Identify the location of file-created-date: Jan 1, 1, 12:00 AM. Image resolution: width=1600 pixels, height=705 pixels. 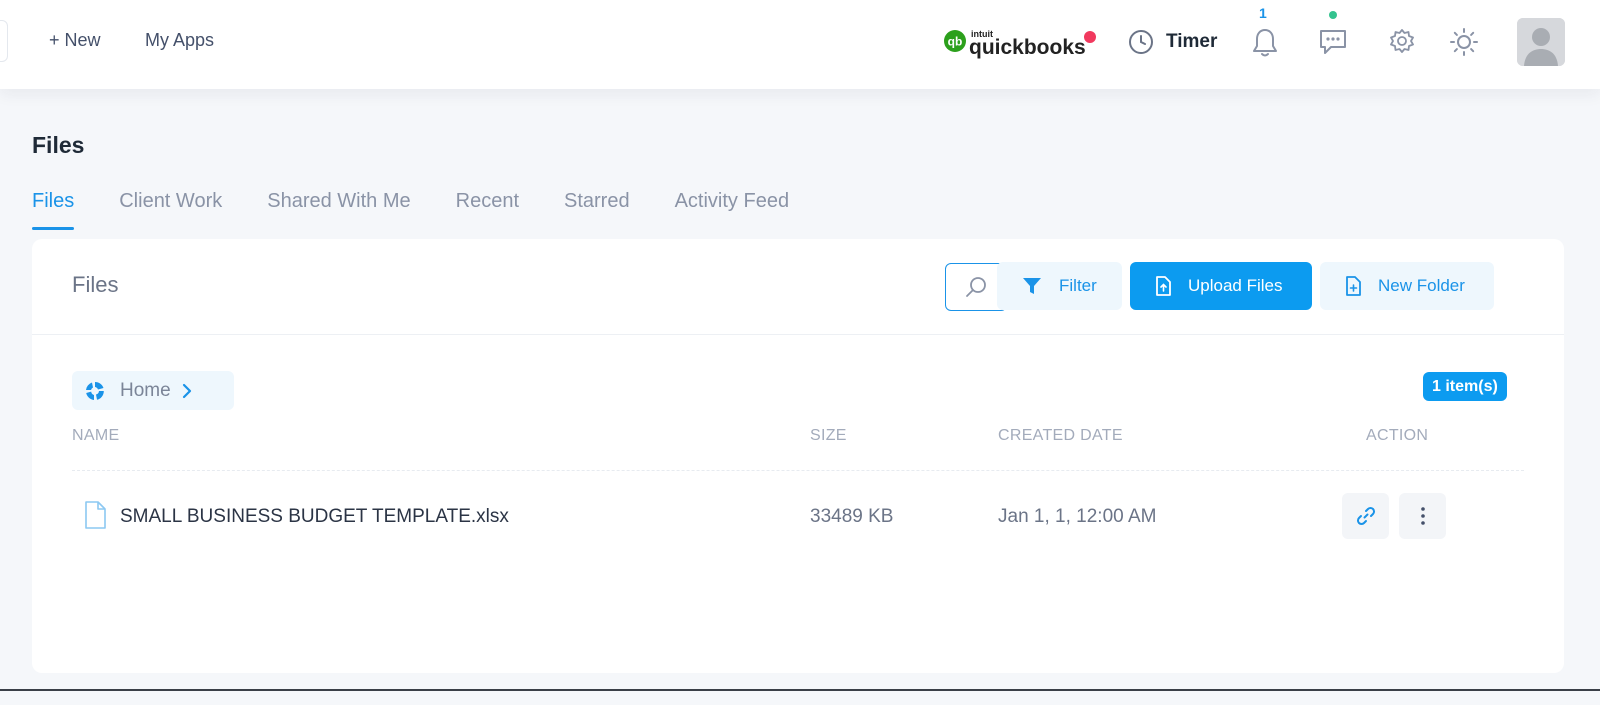
(1077, 516).